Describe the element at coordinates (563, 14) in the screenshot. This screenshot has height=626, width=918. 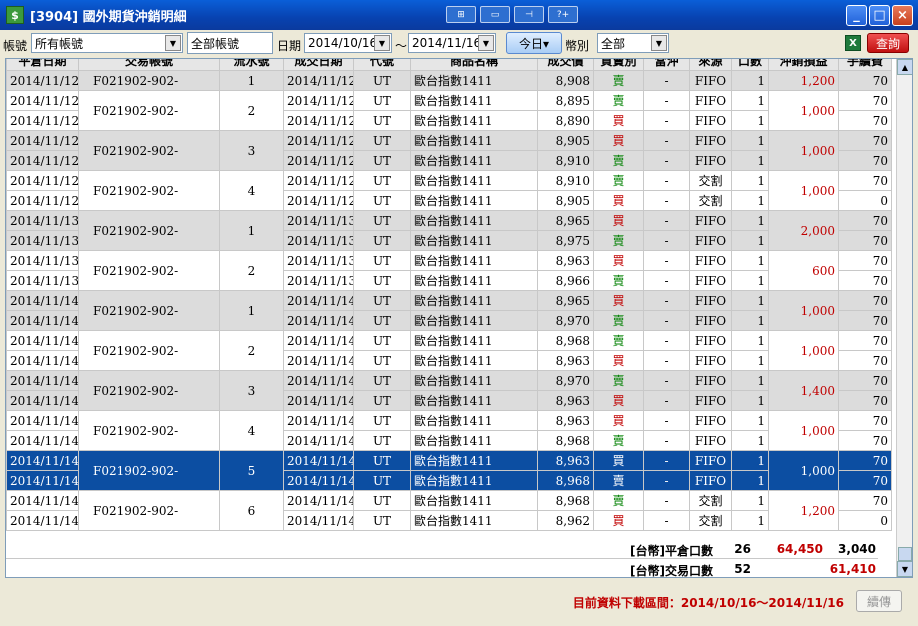
I see `help-button: ?+` at that location.